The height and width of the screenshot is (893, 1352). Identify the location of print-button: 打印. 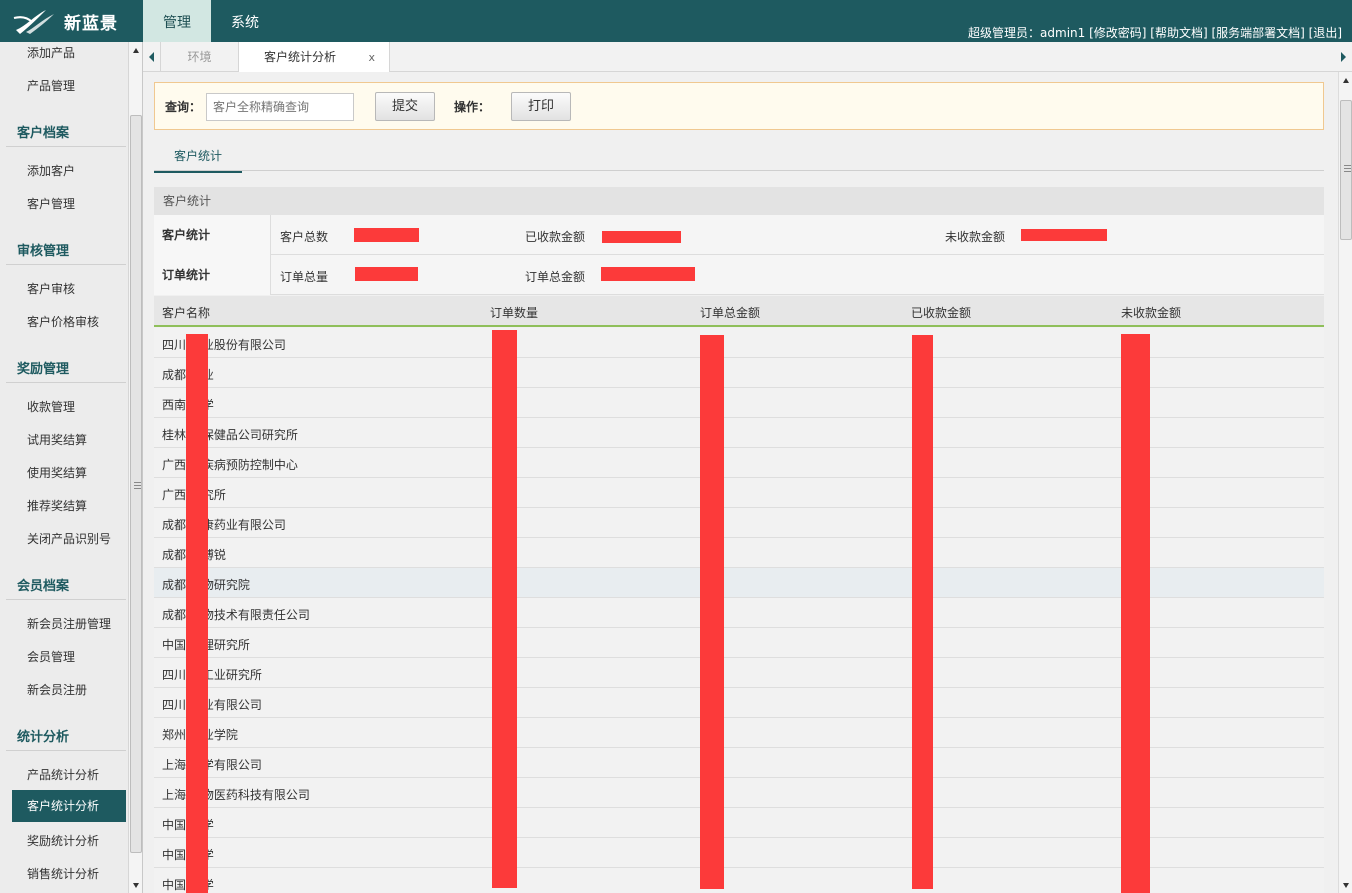
(541, 106).